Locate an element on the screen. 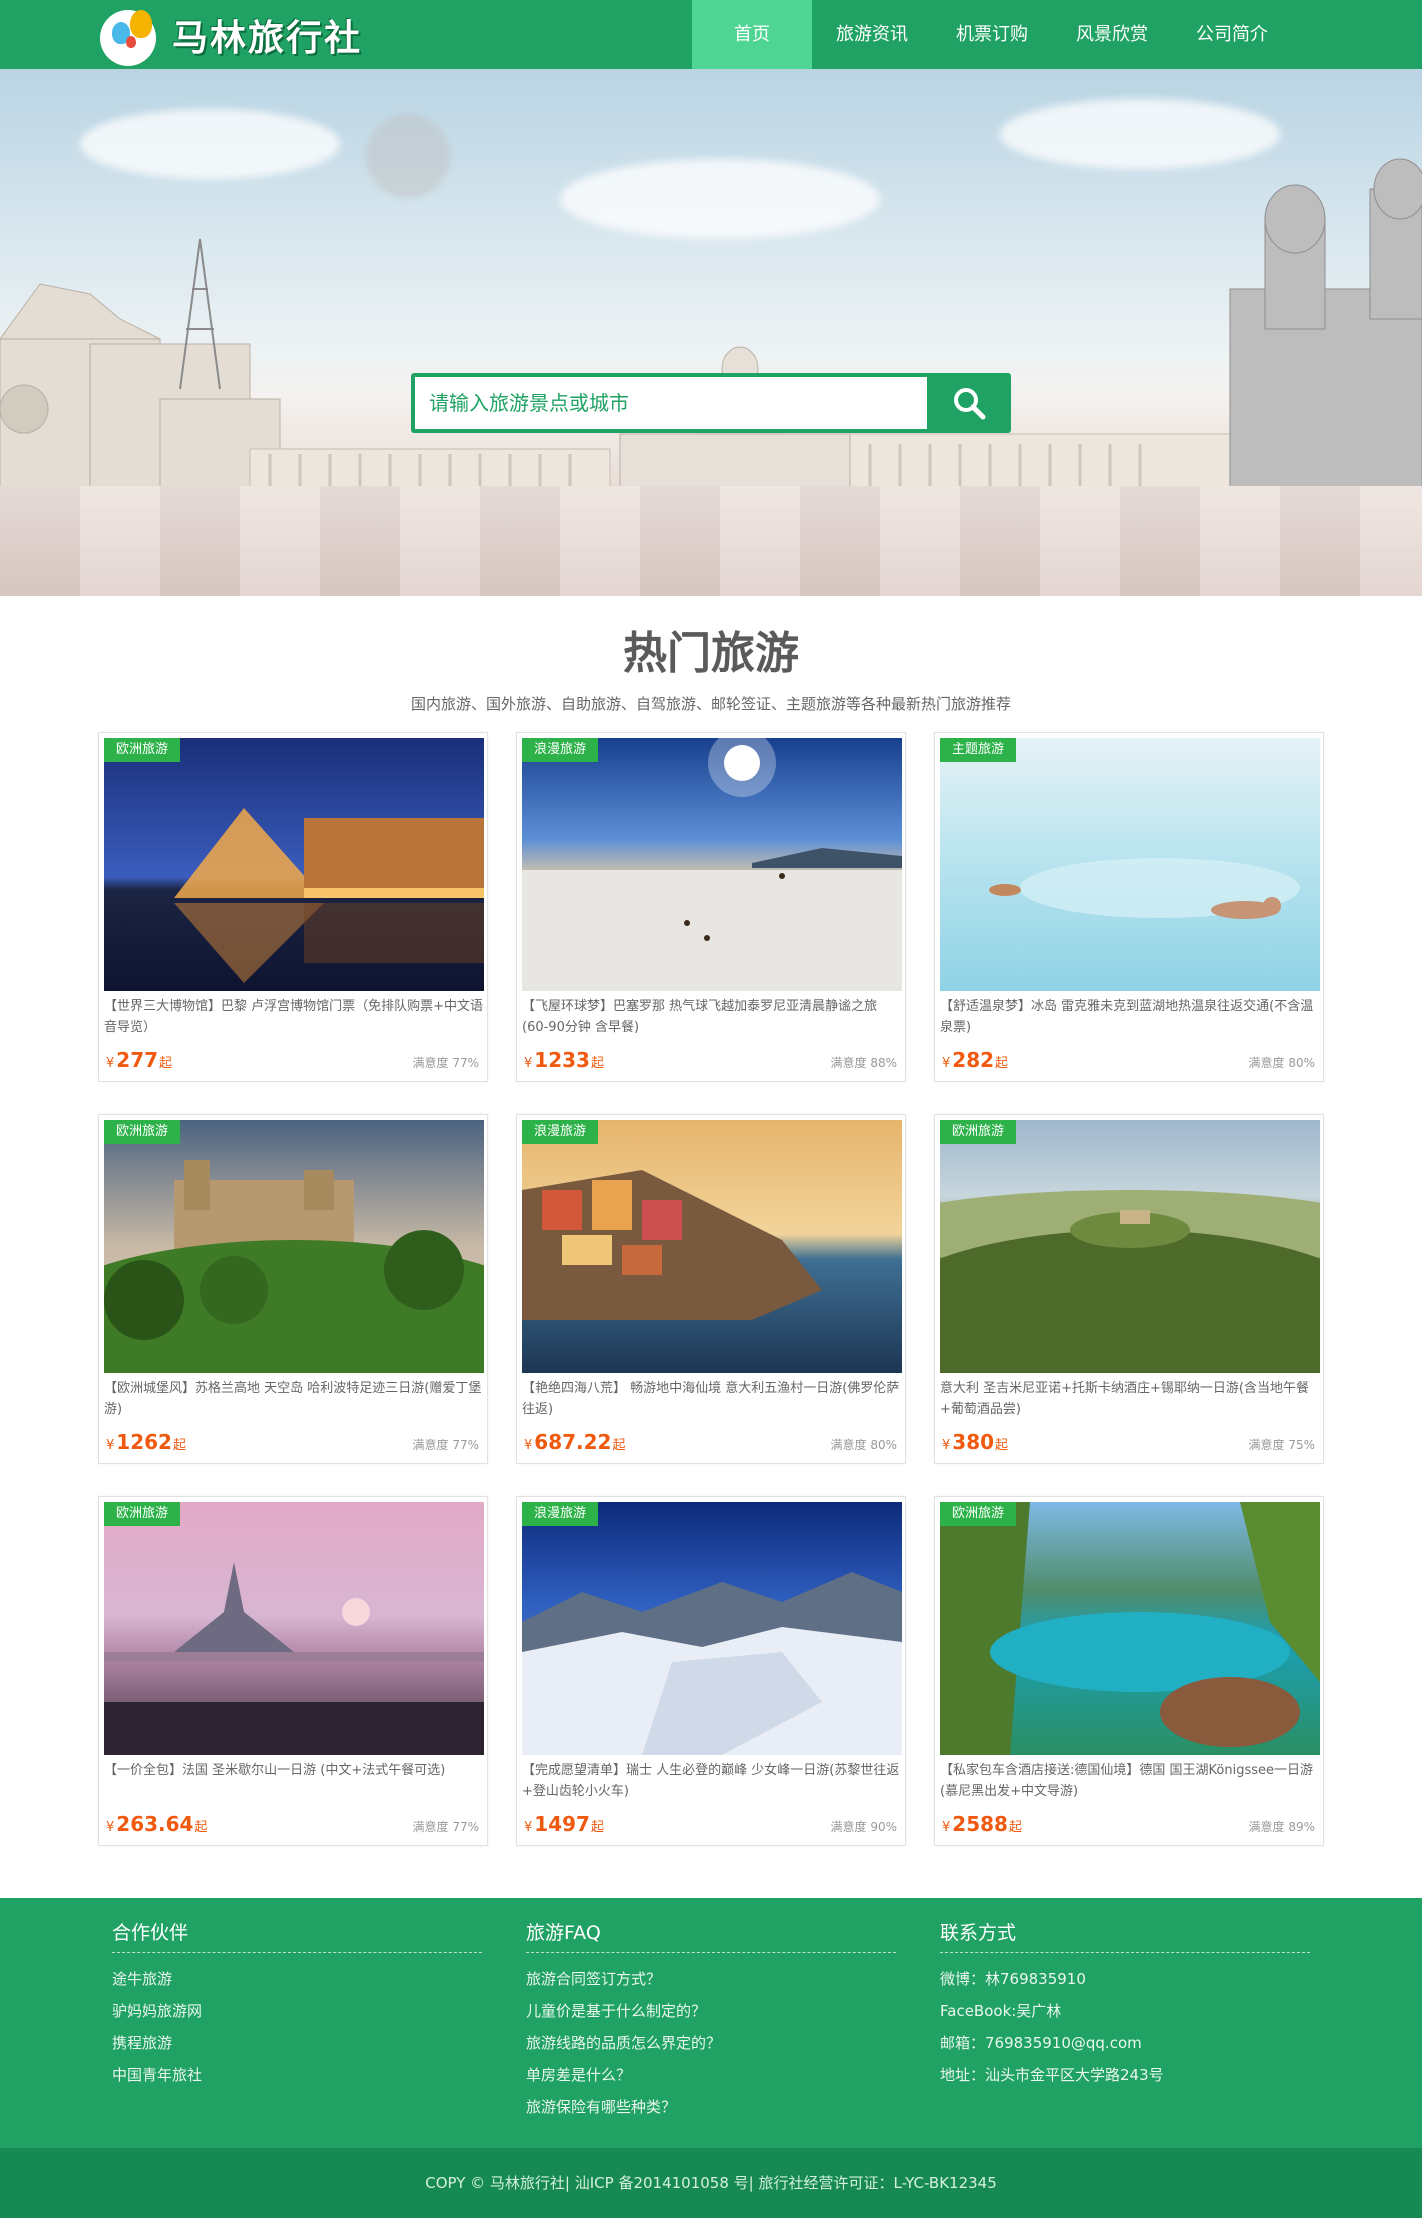 This screenshot has height=2218, width=1422. tour-price: ¥277起 is located at coordinates (139, 1060).